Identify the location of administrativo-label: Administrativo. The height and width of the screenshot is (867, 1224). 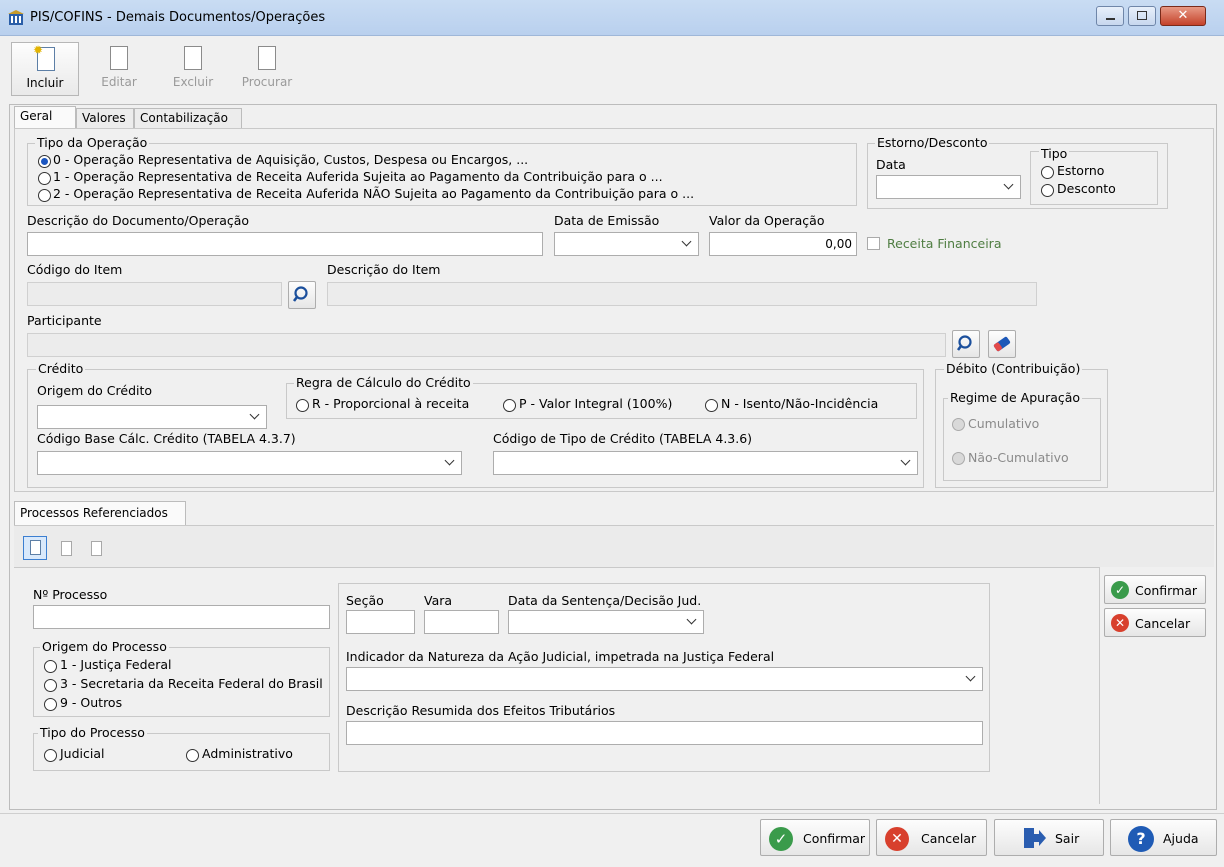
(247, 753).